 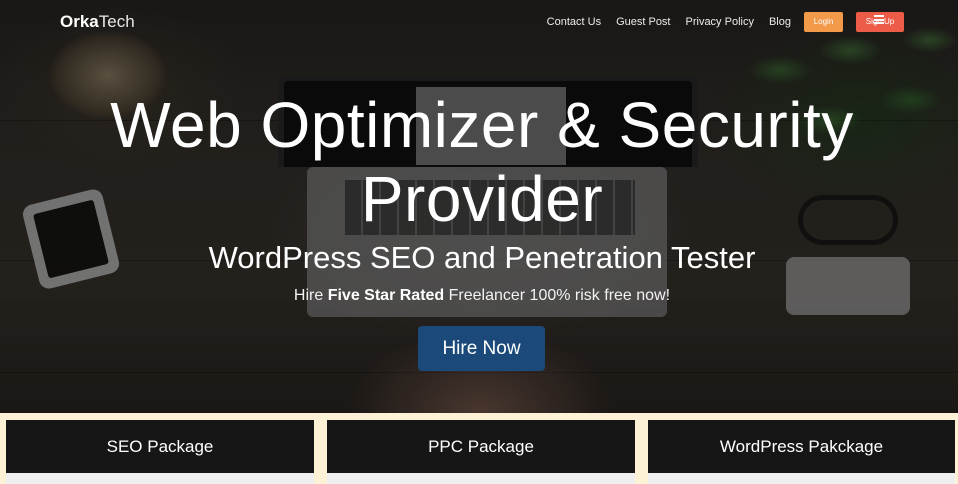 What do you see at coordinates (643, 22) in the screenshot?
I see `nav-link-guest-post: Guest Post` at bounding box center [643, 22].